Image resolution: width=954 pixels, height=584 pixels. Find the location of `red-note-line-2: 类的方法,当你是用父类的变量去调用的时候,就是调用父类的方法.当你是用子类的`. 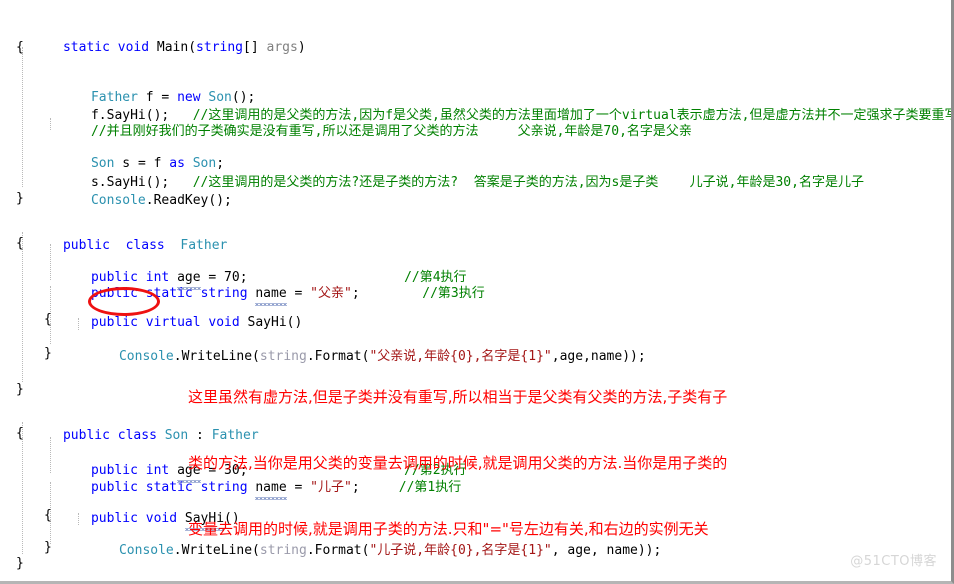

red-note-line-2: 类的方法,当你是用父类的变量去调用的时候,就是调用父类的方法.当你是用子类的 is located at coordinates (458, 463).